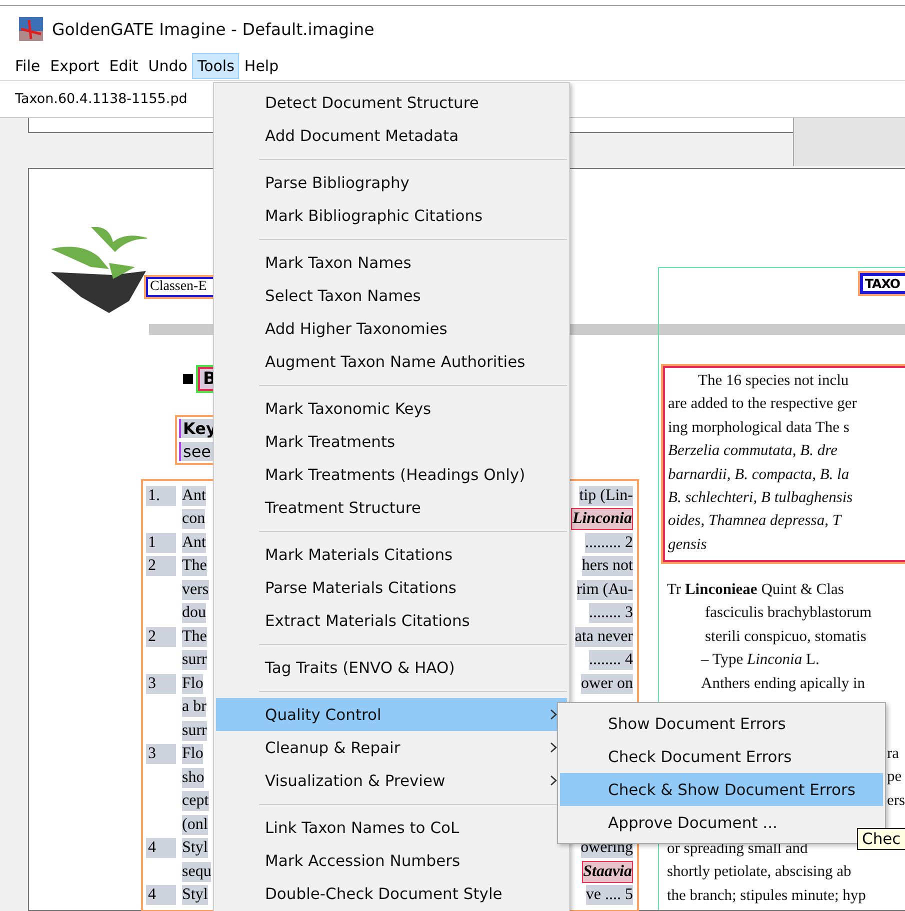 The height and width of the screenshot is (911, 905). Describe the element at coordinates (261, 66) in the screenshot. I see `menu-bar-item: Help` at that location.